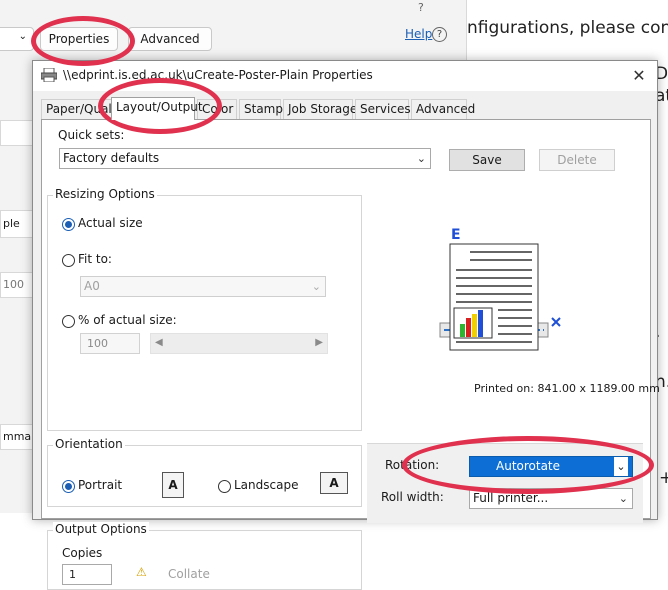 This screenshot has width=668, height=590. Describe the element at coordinates (110, 223) in the screenshot. I see `actual-size-label: Actual size` at that location.